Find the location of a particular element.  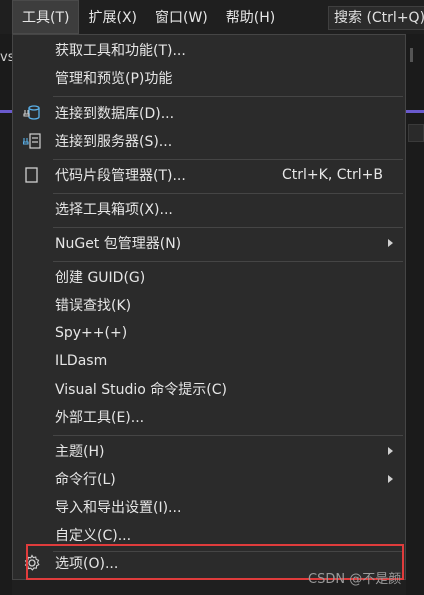

menu-item-error-lookup: 错误查找(K) is located at coordinates (209, 305).